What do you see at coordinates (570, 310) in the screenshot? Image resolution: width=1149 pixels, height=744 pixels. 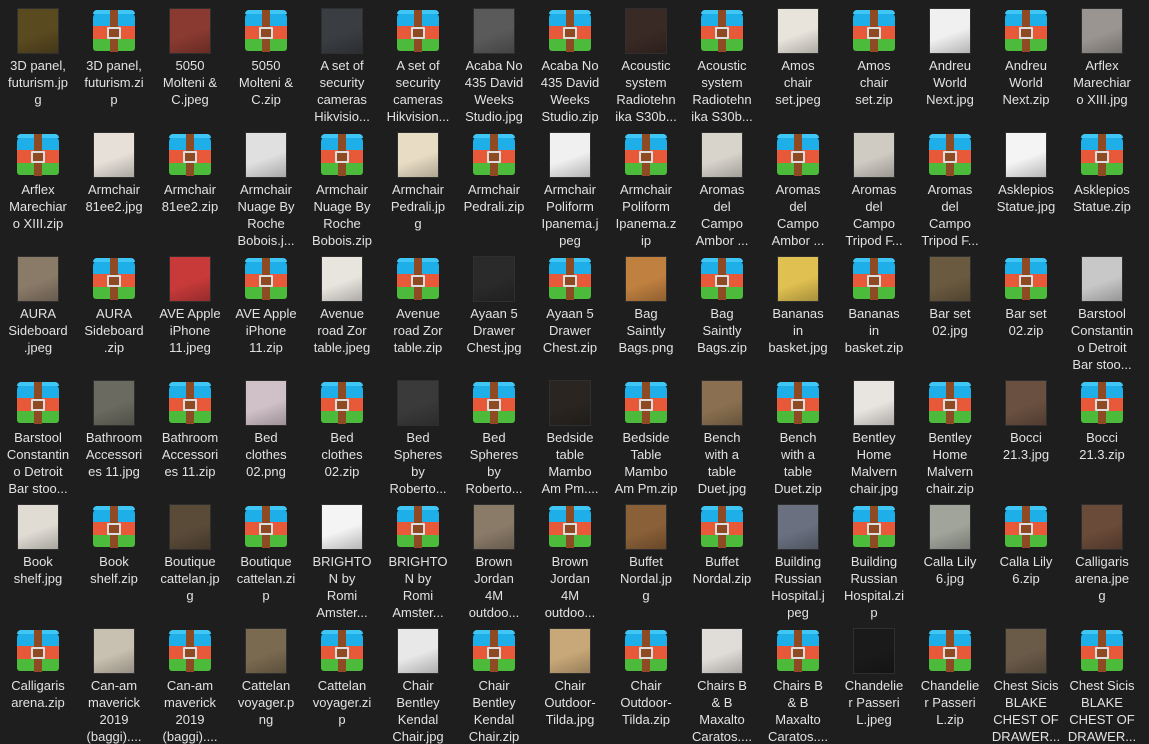 I see `file-item: Ayaan 5 Drawer Chest.zip` at bounding box center [570, 310].